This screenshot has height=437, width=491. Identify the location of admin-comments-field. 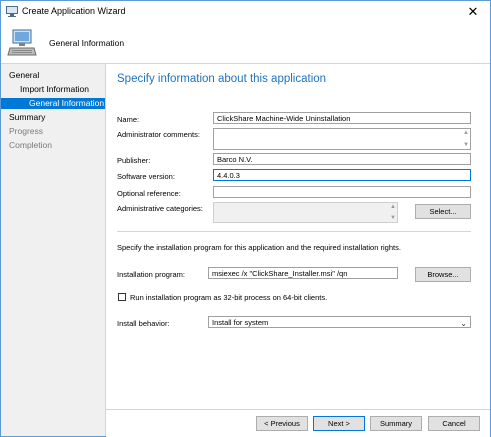
(342, 139).